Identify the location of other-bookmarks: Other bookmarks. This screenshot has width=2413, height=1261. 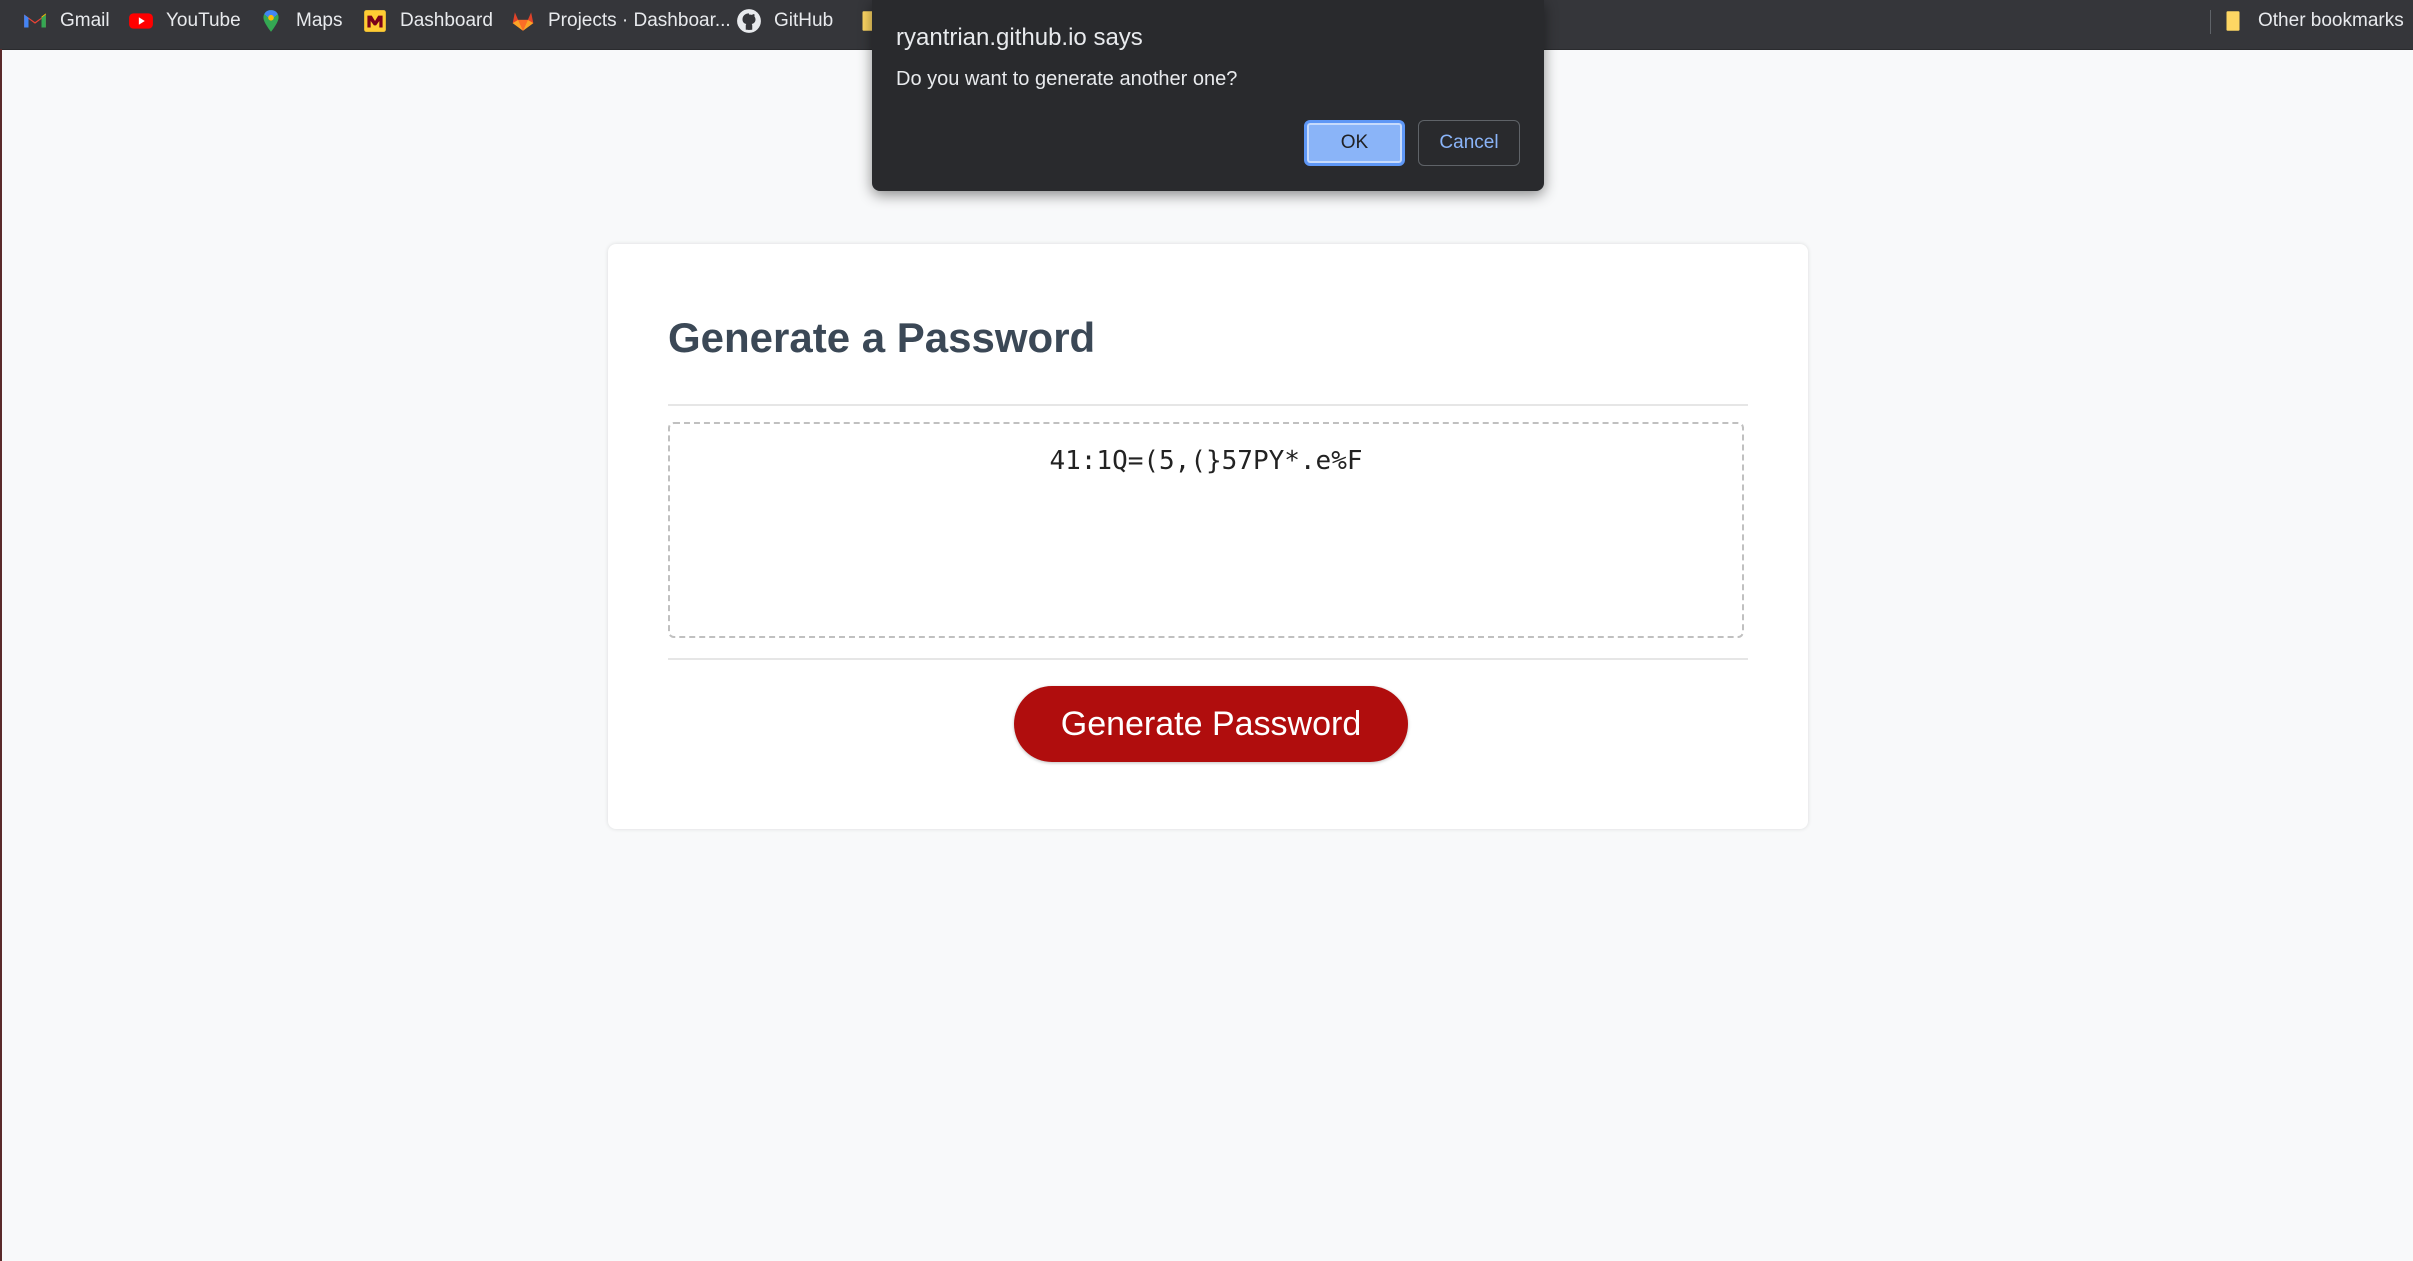
(2312, 21).